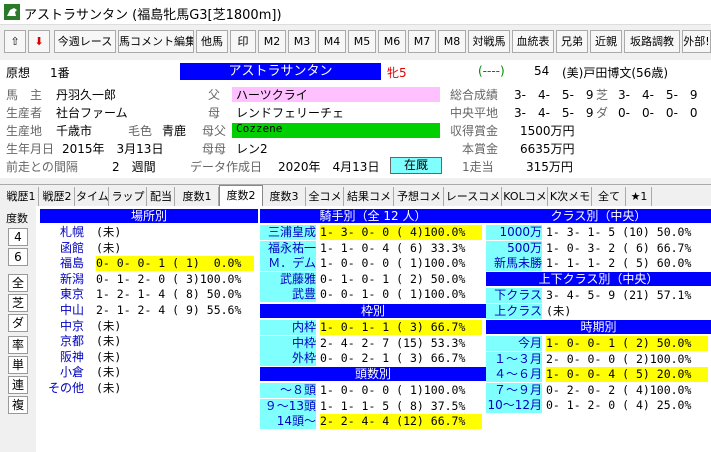  What do you see at coordinates (302, 41) in the screenshot?
I see `m3-button: M3` at bounding box center [302, 41].